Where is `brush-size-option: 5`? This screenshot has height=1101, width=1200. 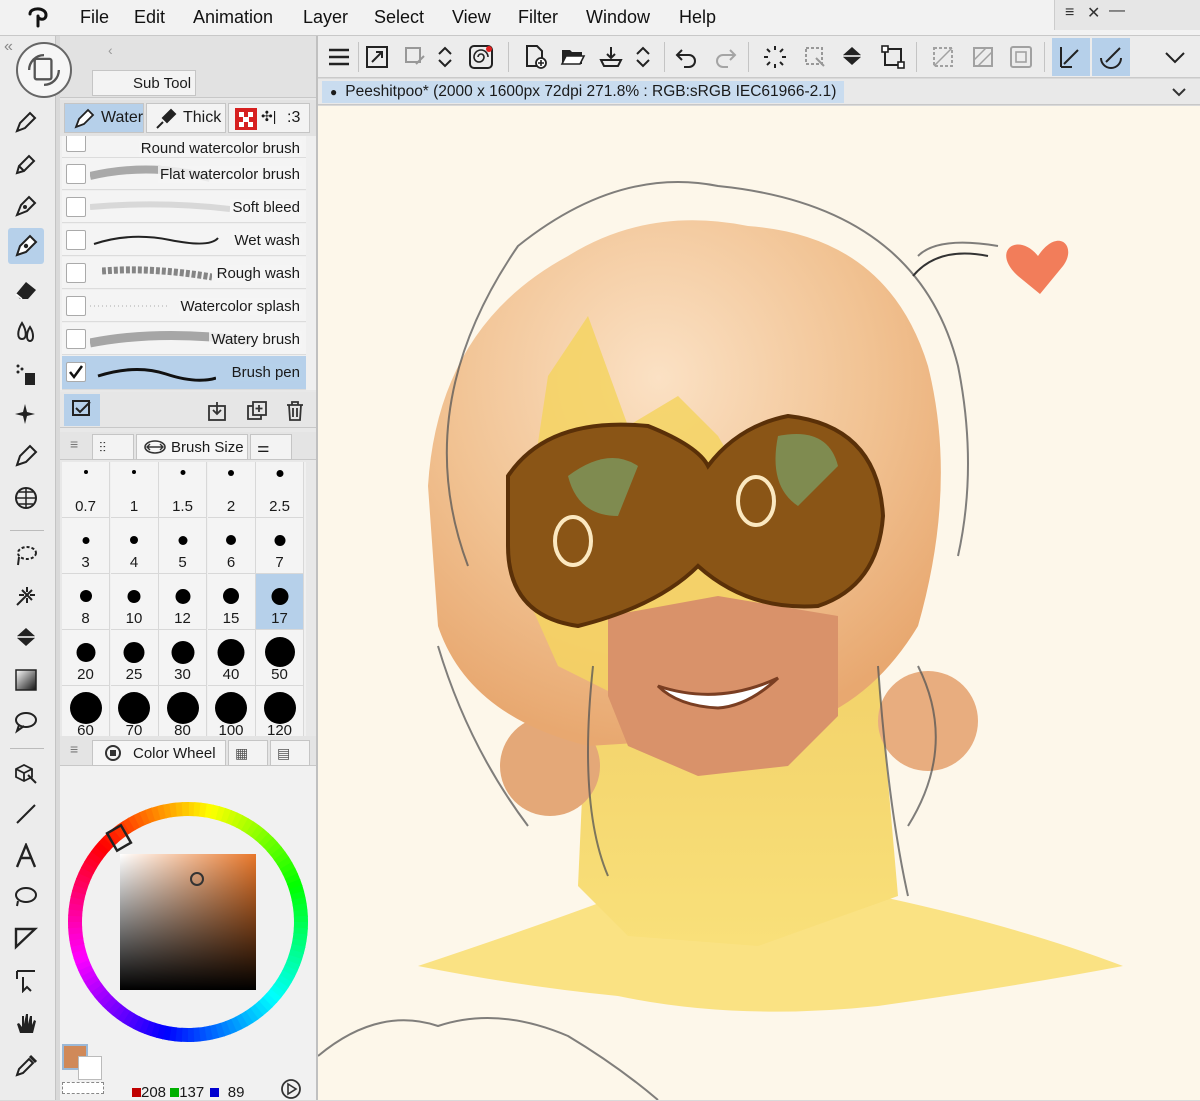
brush-size-option: 5 is located at coordinates (183, 546).